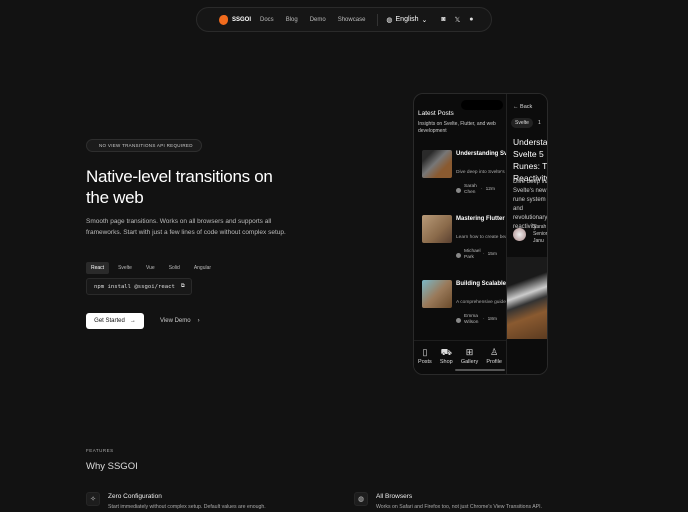 Image resolution: width=688 pixels, height=512 pixels. Describe the element at coordinates (436, 113) in the screenshot. I see `posts-title: Latest Posts` at that location.